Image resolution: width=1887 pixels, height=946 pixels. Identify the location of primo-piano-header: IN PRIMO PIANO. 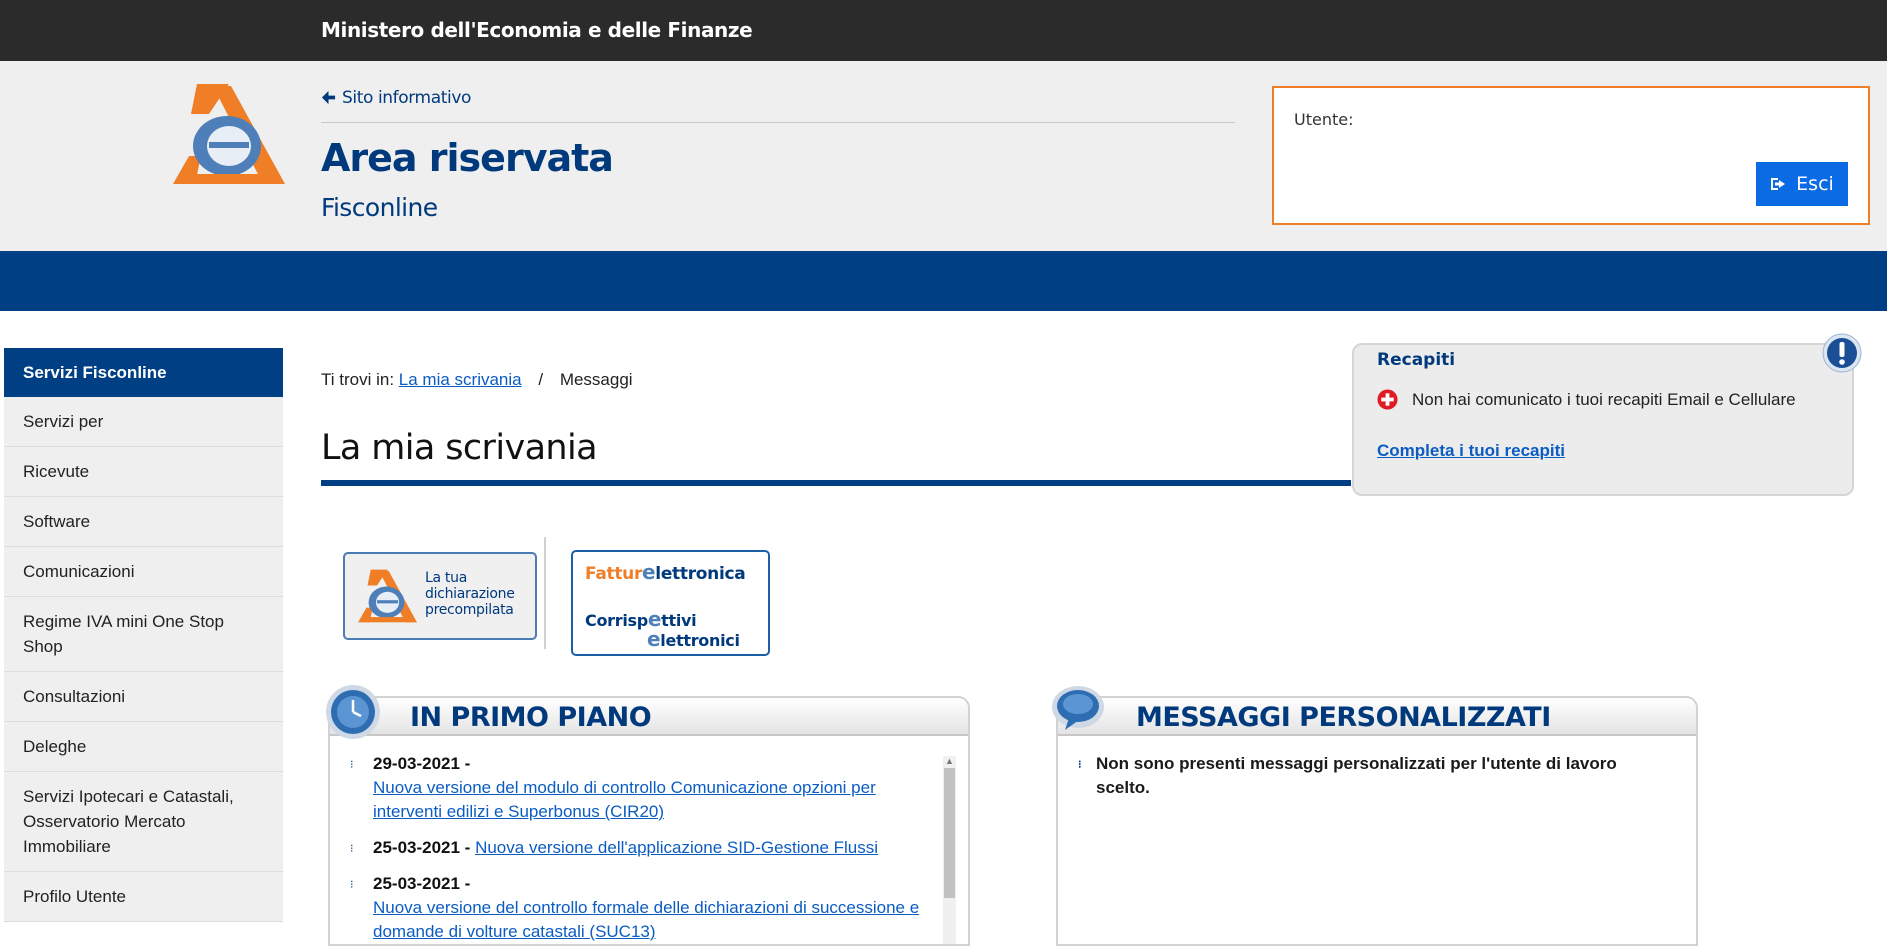
(649, 717).